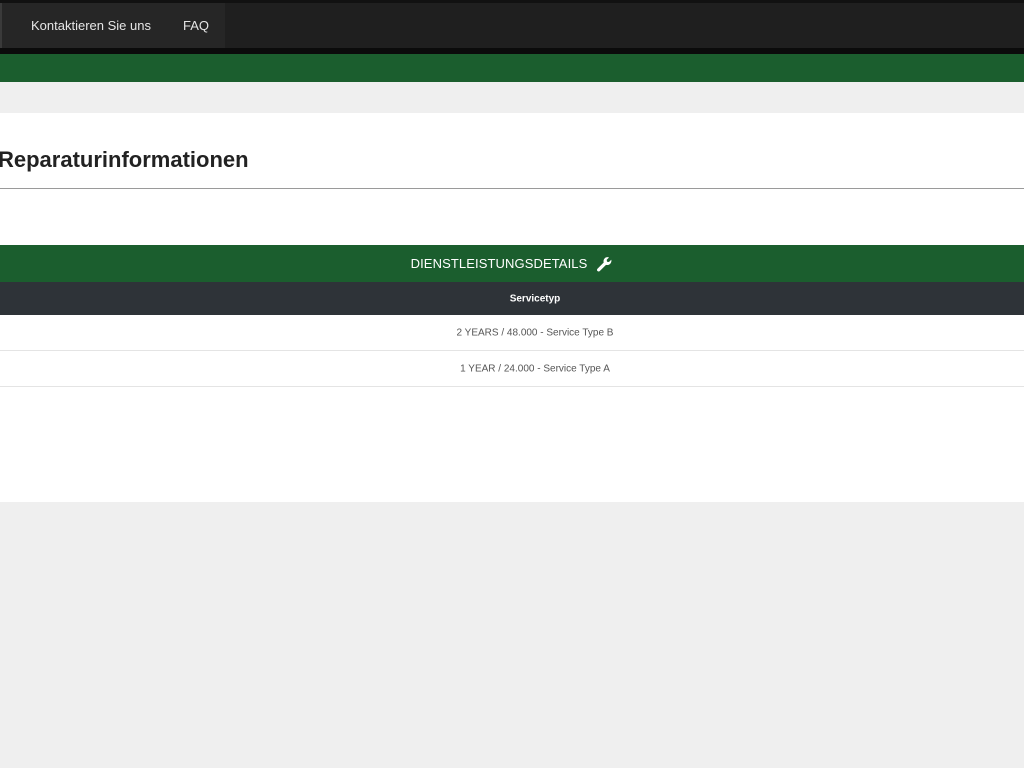 The width and height of the screenshot is (1024, 768). I want to click on nav-link-faq: FAQ, so click(196, 25).